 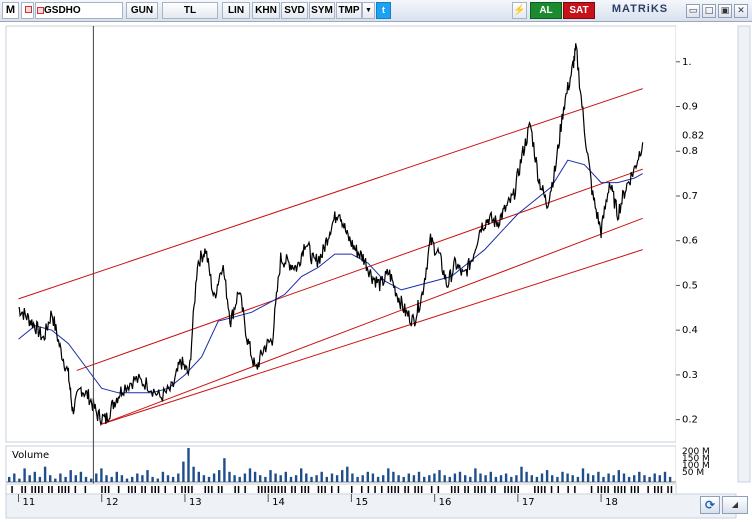 I want to click on template-button: TMP, so click(x=349, y=10).